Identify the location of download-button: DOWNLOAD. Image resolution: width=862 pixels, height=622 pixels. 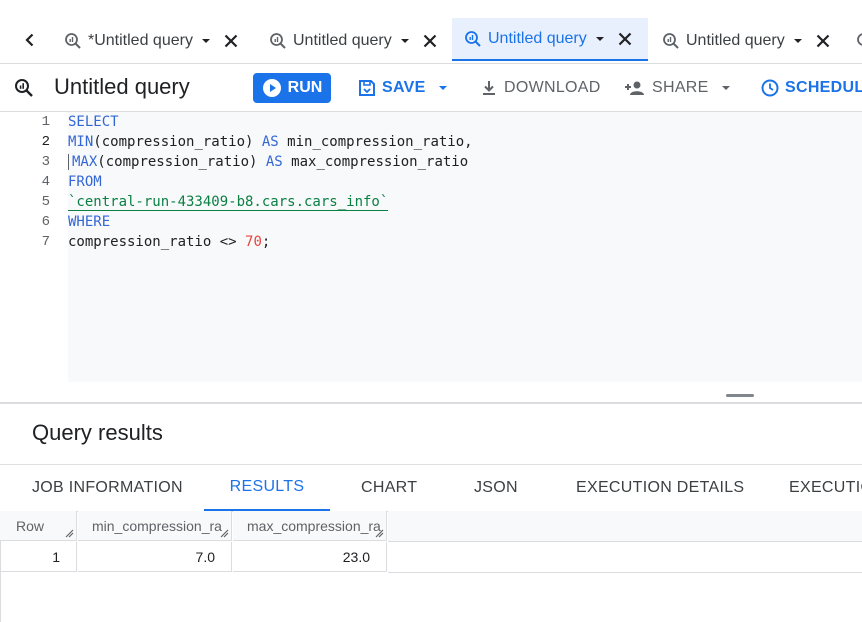
(540, 88).